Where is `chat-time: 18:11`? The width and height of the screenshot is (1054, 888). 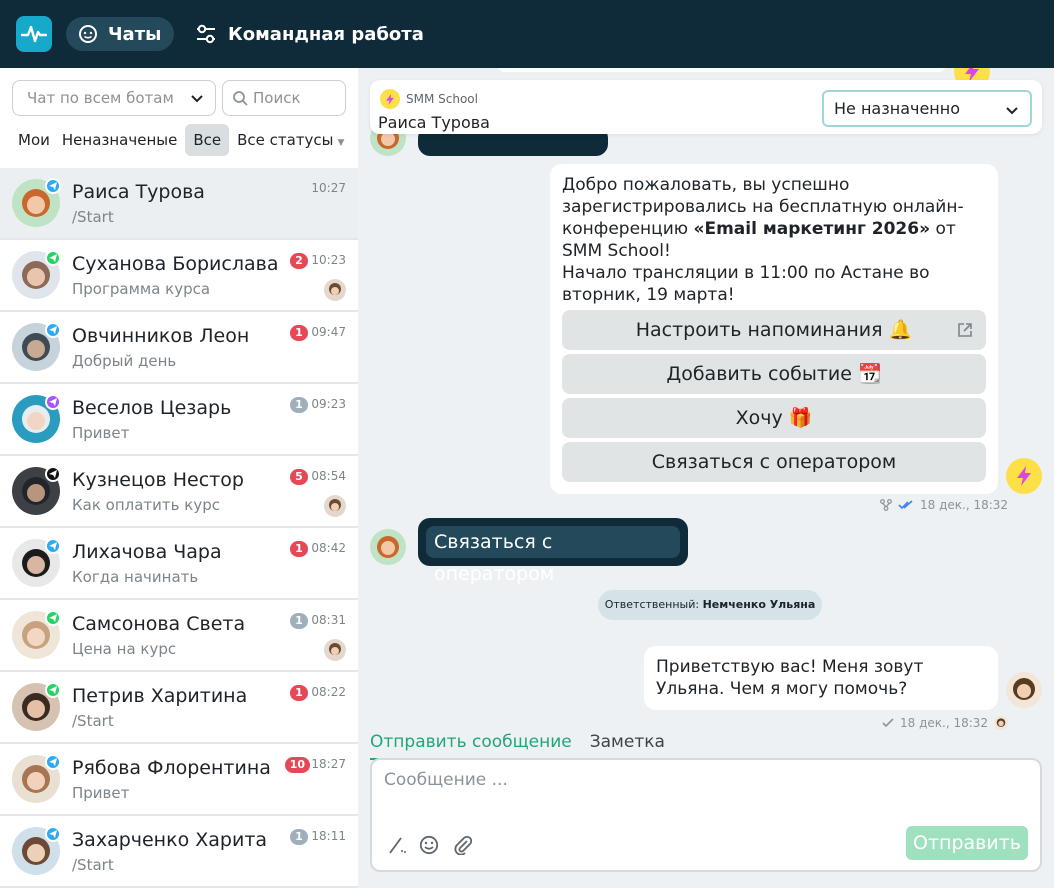 chat-time: 18:11 is located at coordinates (328, 836).